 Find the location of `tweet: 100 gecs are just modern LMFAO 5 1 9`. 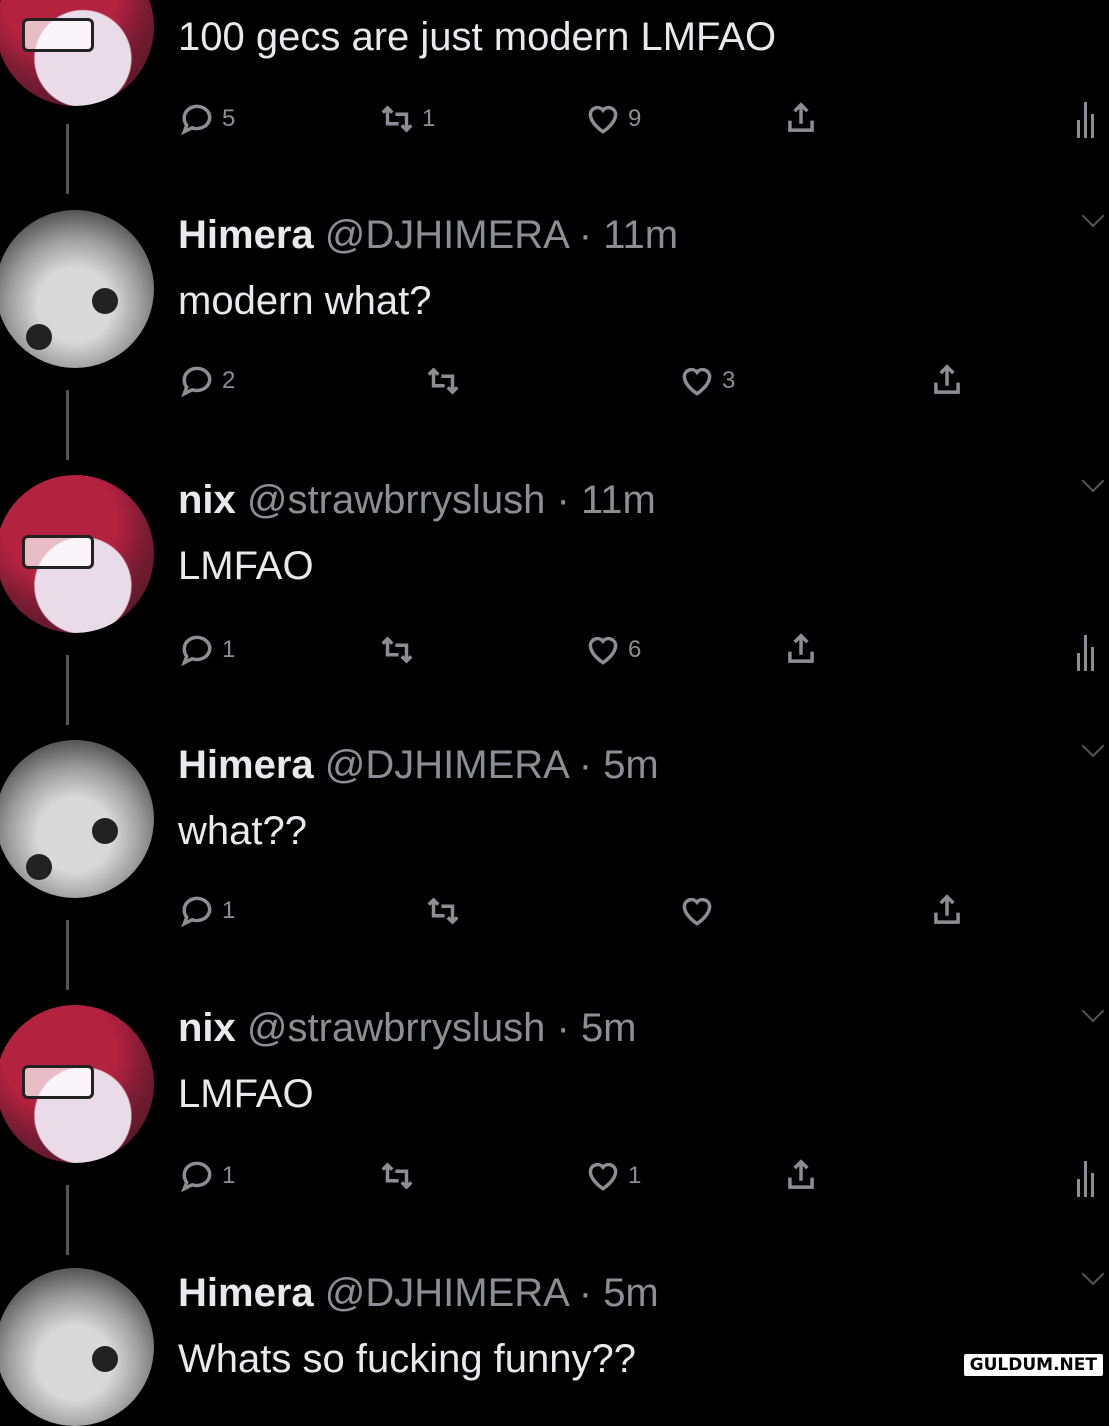

tweet: 100 gecs are just modern LMFAO 5 1 9 is located at coordinates (554, 100).